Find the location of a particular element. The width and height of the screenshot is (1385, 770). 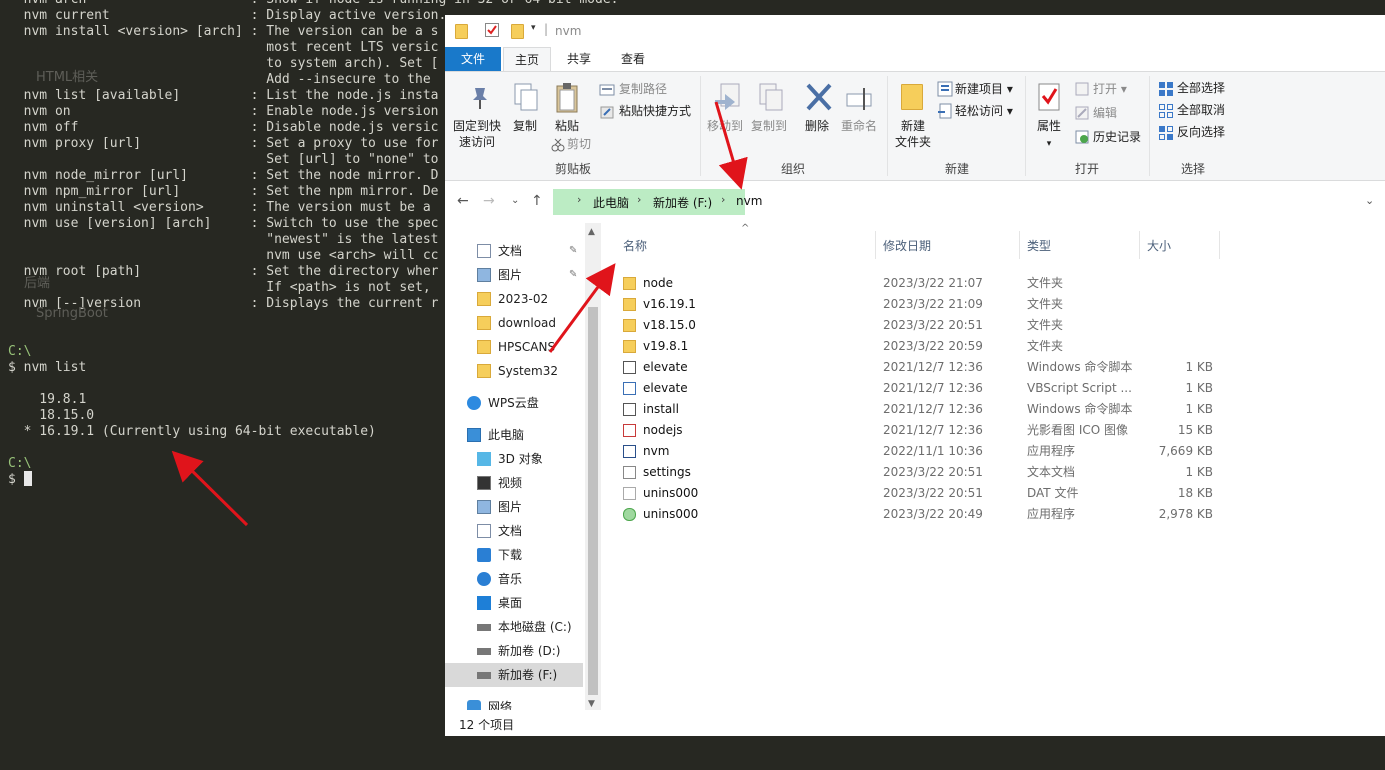

background-ghost-text: SpringBoot is located at coordinates (72, 313).